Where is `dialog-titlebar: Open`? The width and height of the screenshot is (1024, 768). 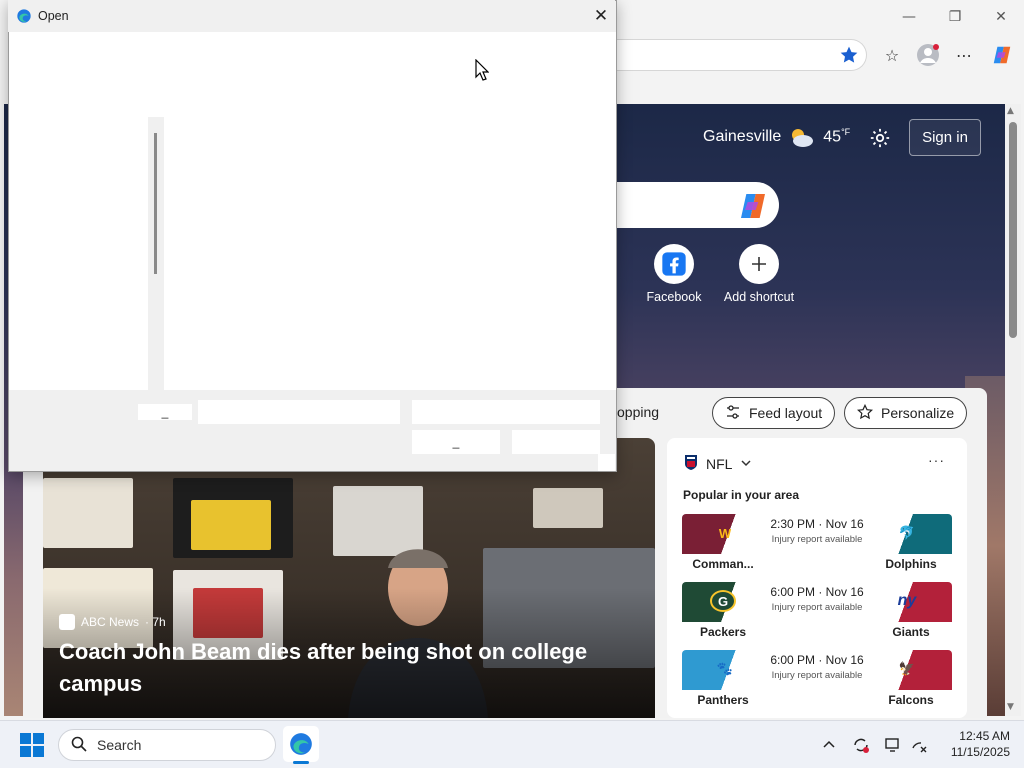 dialog-titlebar: Open is located at coordinates (311, 16).